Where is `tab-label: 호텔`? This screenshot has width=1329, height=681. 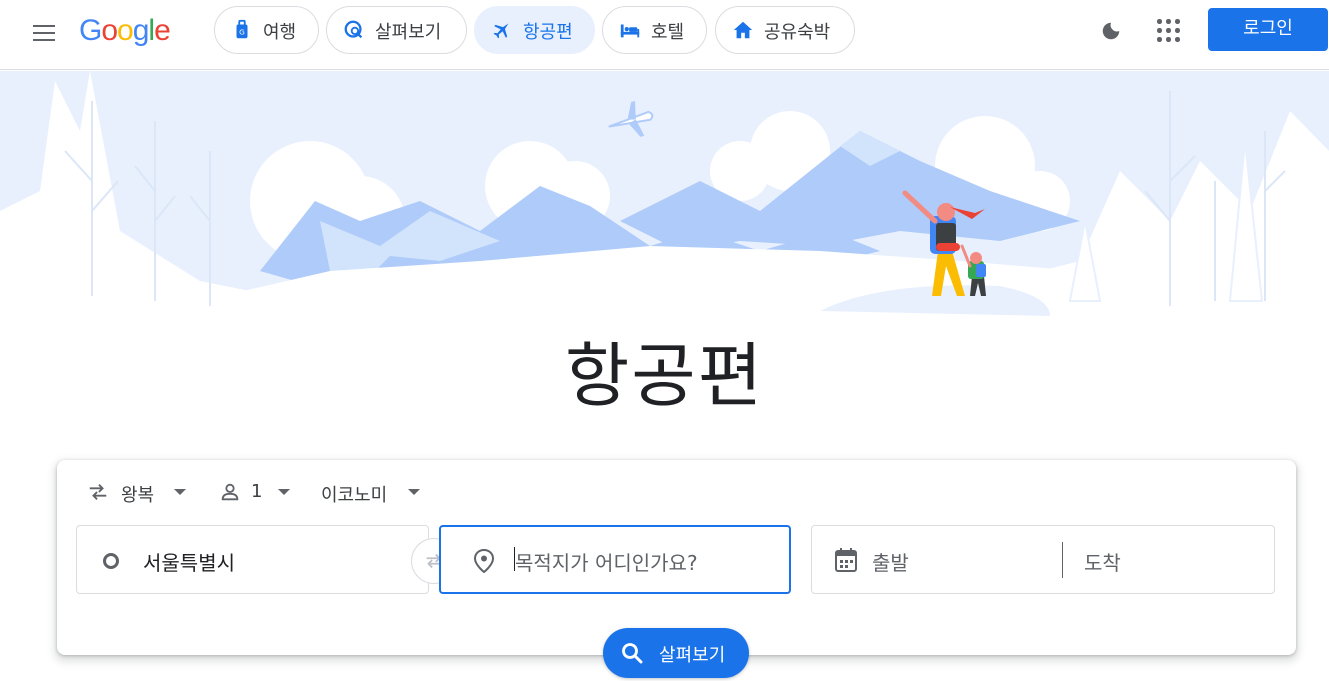 tab-label: 호텔 is located at coordinates (668, 32).